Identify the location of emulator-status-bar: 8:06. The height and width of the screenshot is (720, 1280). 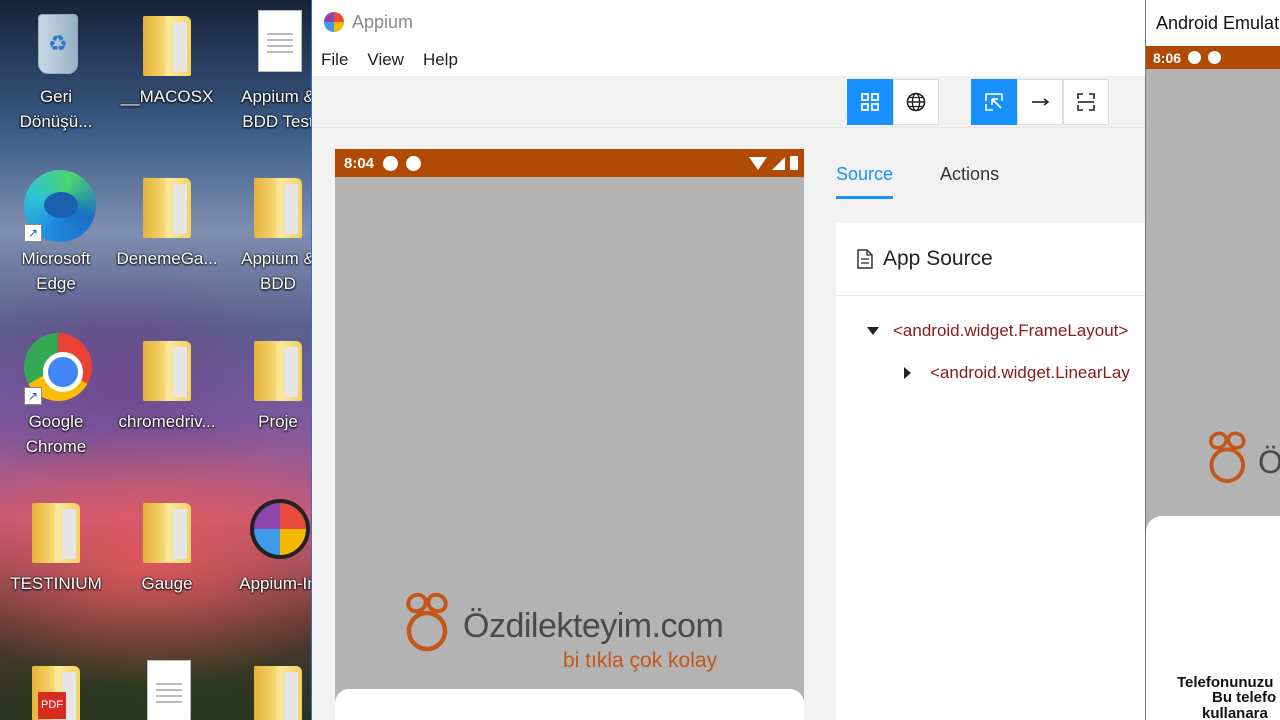
(1213, 57).